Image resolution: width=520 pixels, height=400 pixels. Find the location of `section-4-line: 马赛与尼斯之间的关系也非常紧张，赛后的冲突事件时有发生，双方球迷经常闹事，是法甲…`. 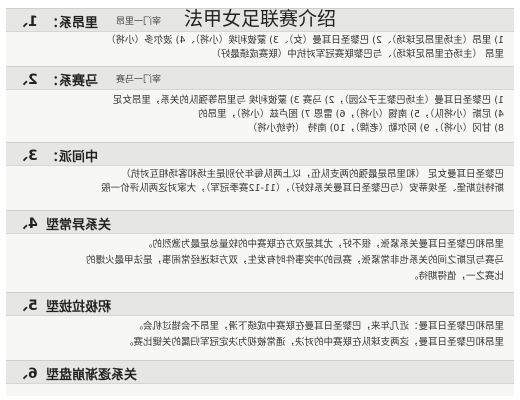

section-4-line: 马赛与尼斯之间的关系也非常紧张，赛后的冲突事件时有发生，双方球迷经常闹事，是法甲… is located at coordinates (294, 260).